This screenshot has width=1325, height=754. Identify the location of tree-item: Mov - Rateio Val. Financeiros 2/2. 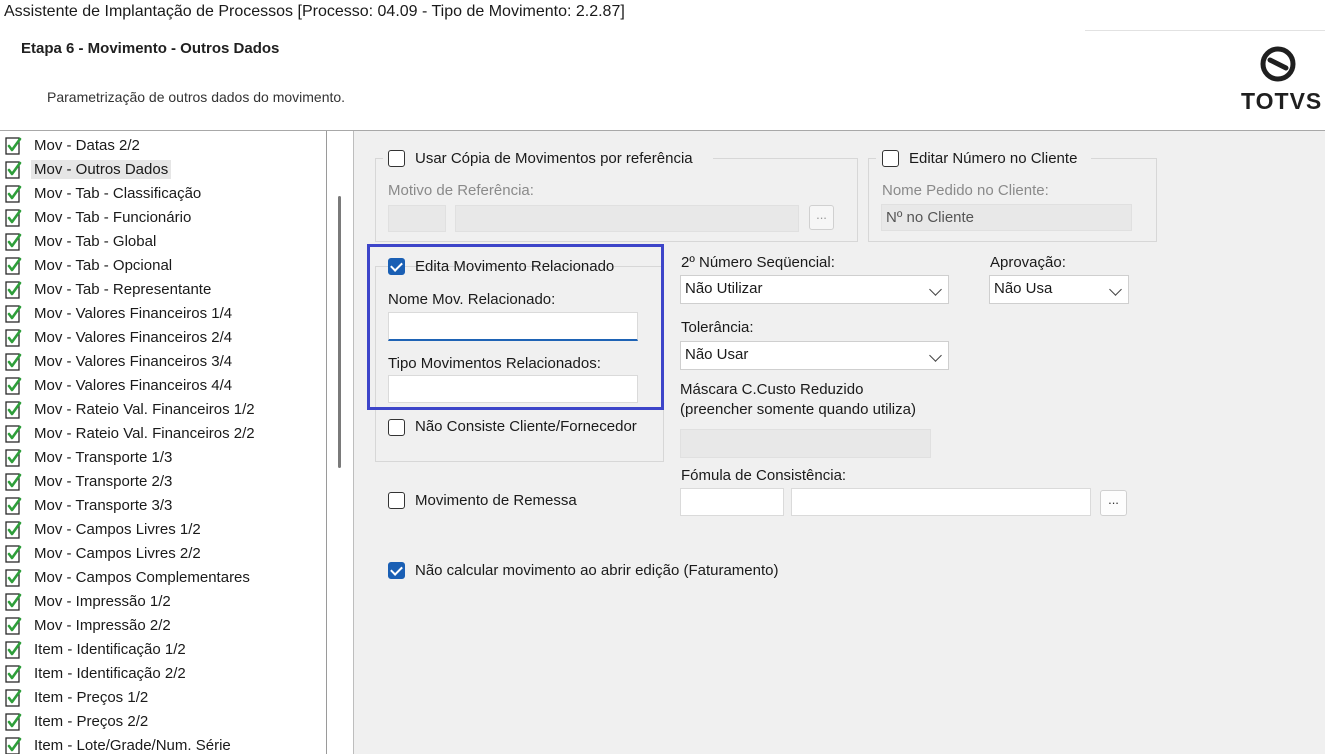
(131, 433).